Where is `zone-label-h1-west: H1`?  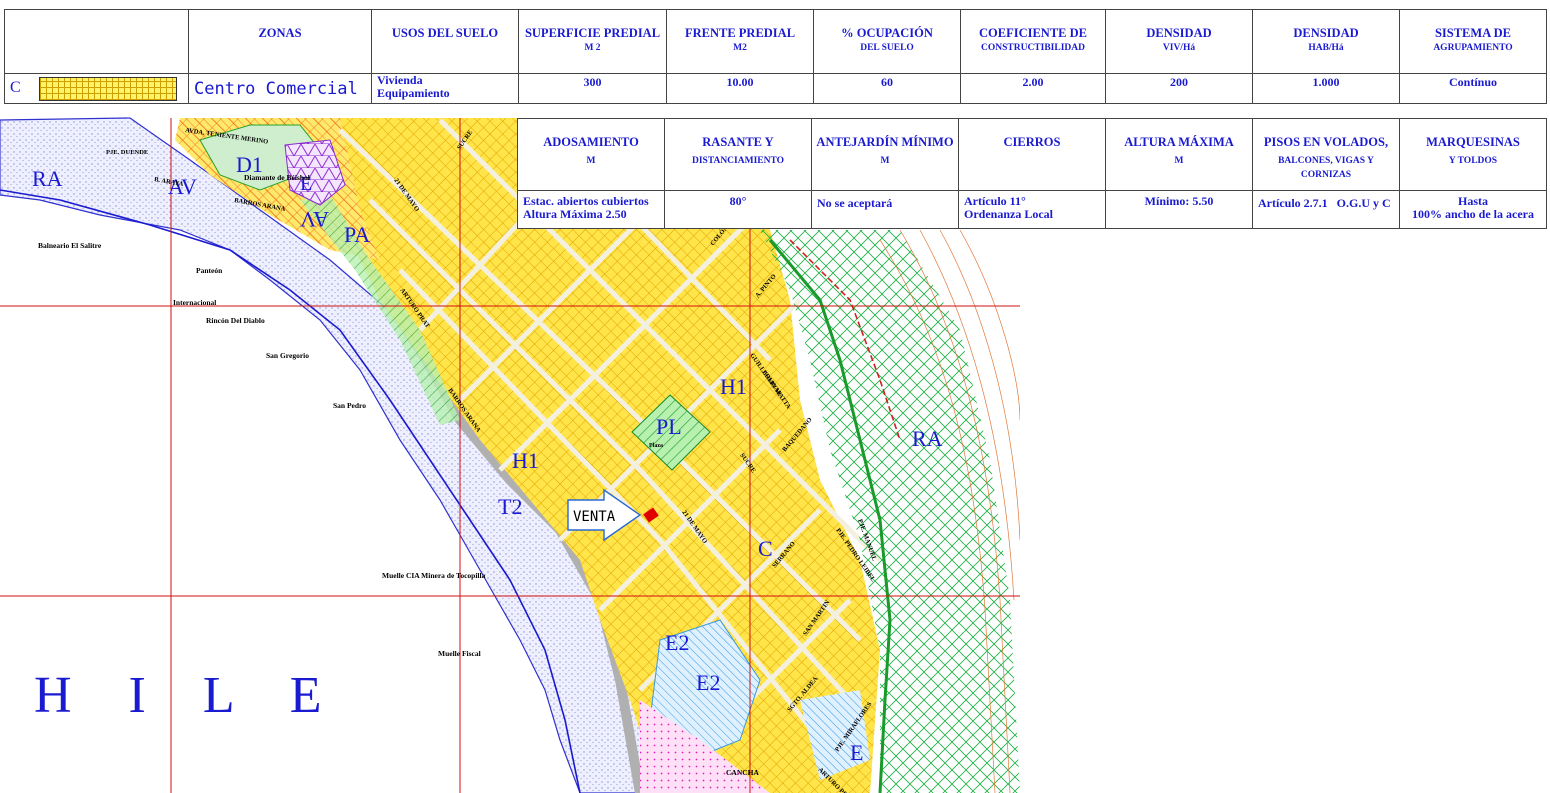
zone-label-h1-west: H1 is located at coordinates (525, 460).